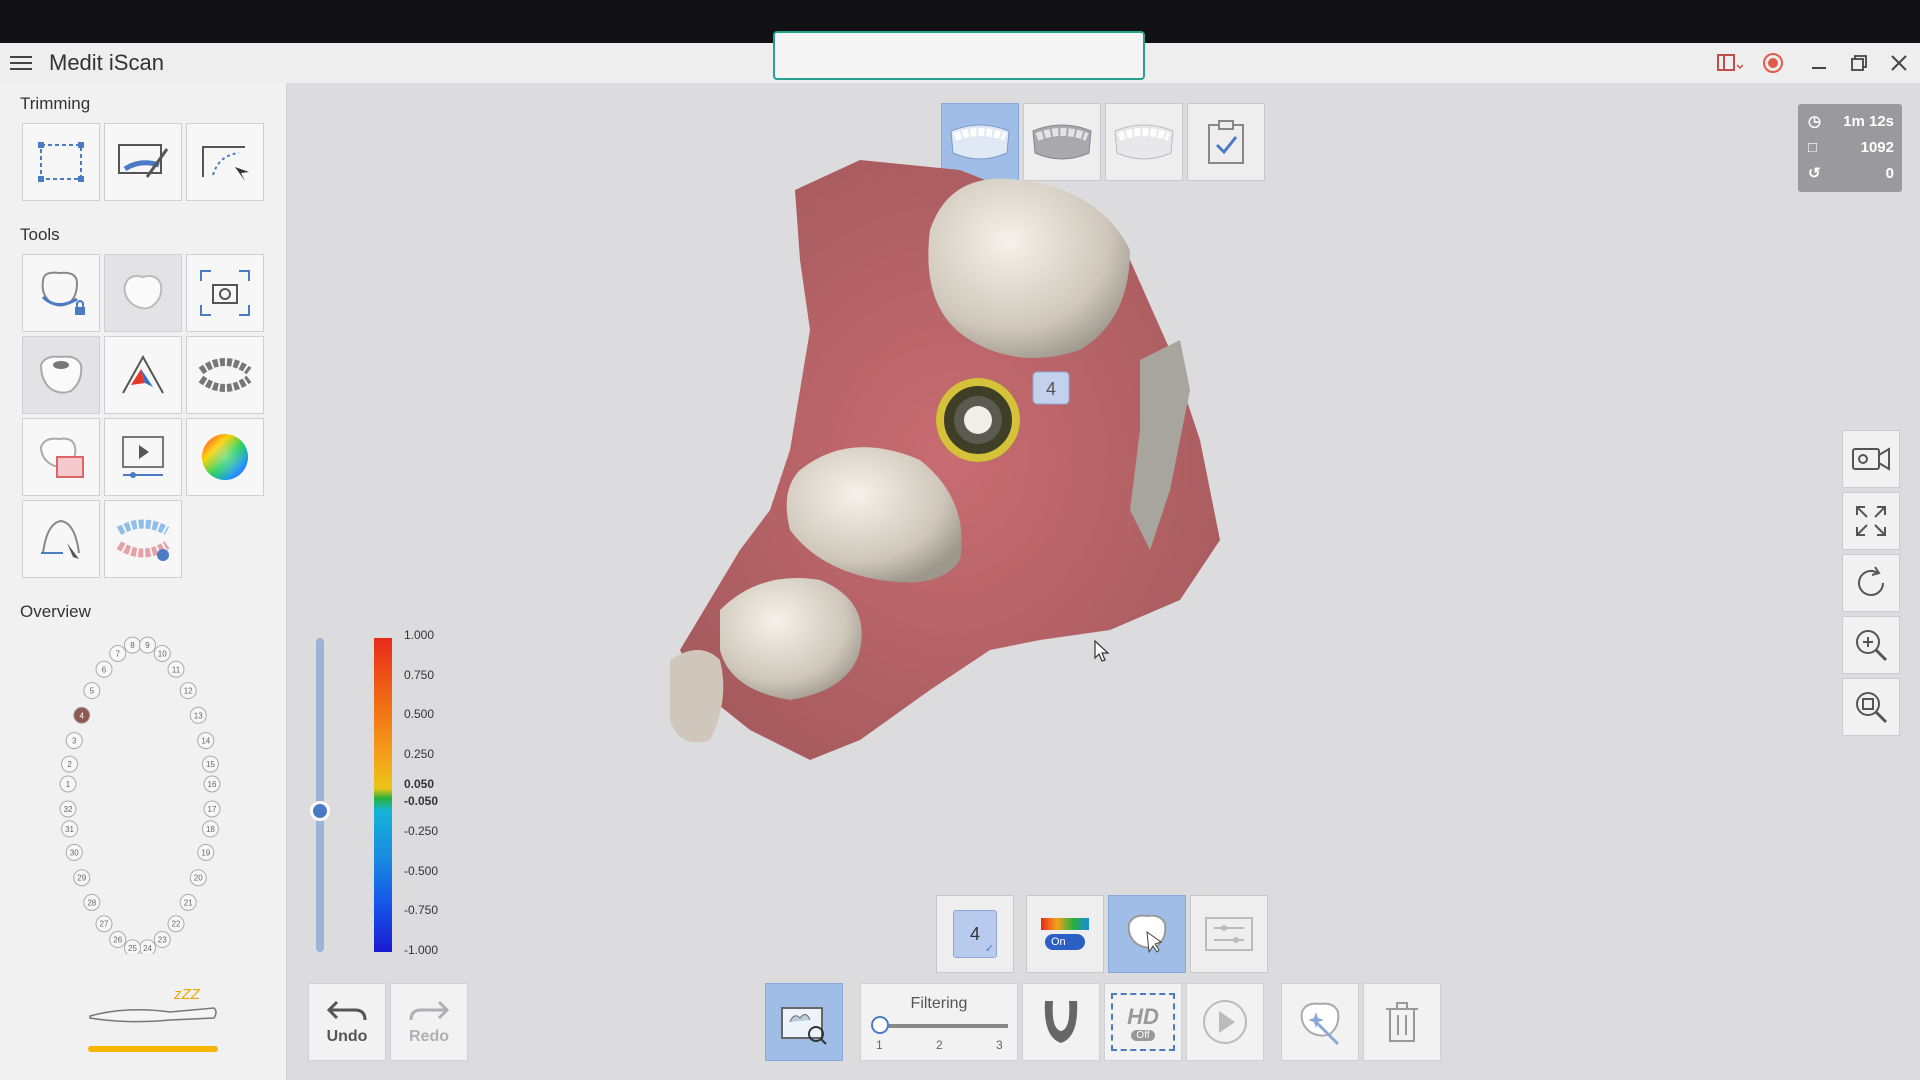  What do you see at coordinates (143, 539) in the screenshot?
I see `arch-tool` at bounding box center [143, 539].